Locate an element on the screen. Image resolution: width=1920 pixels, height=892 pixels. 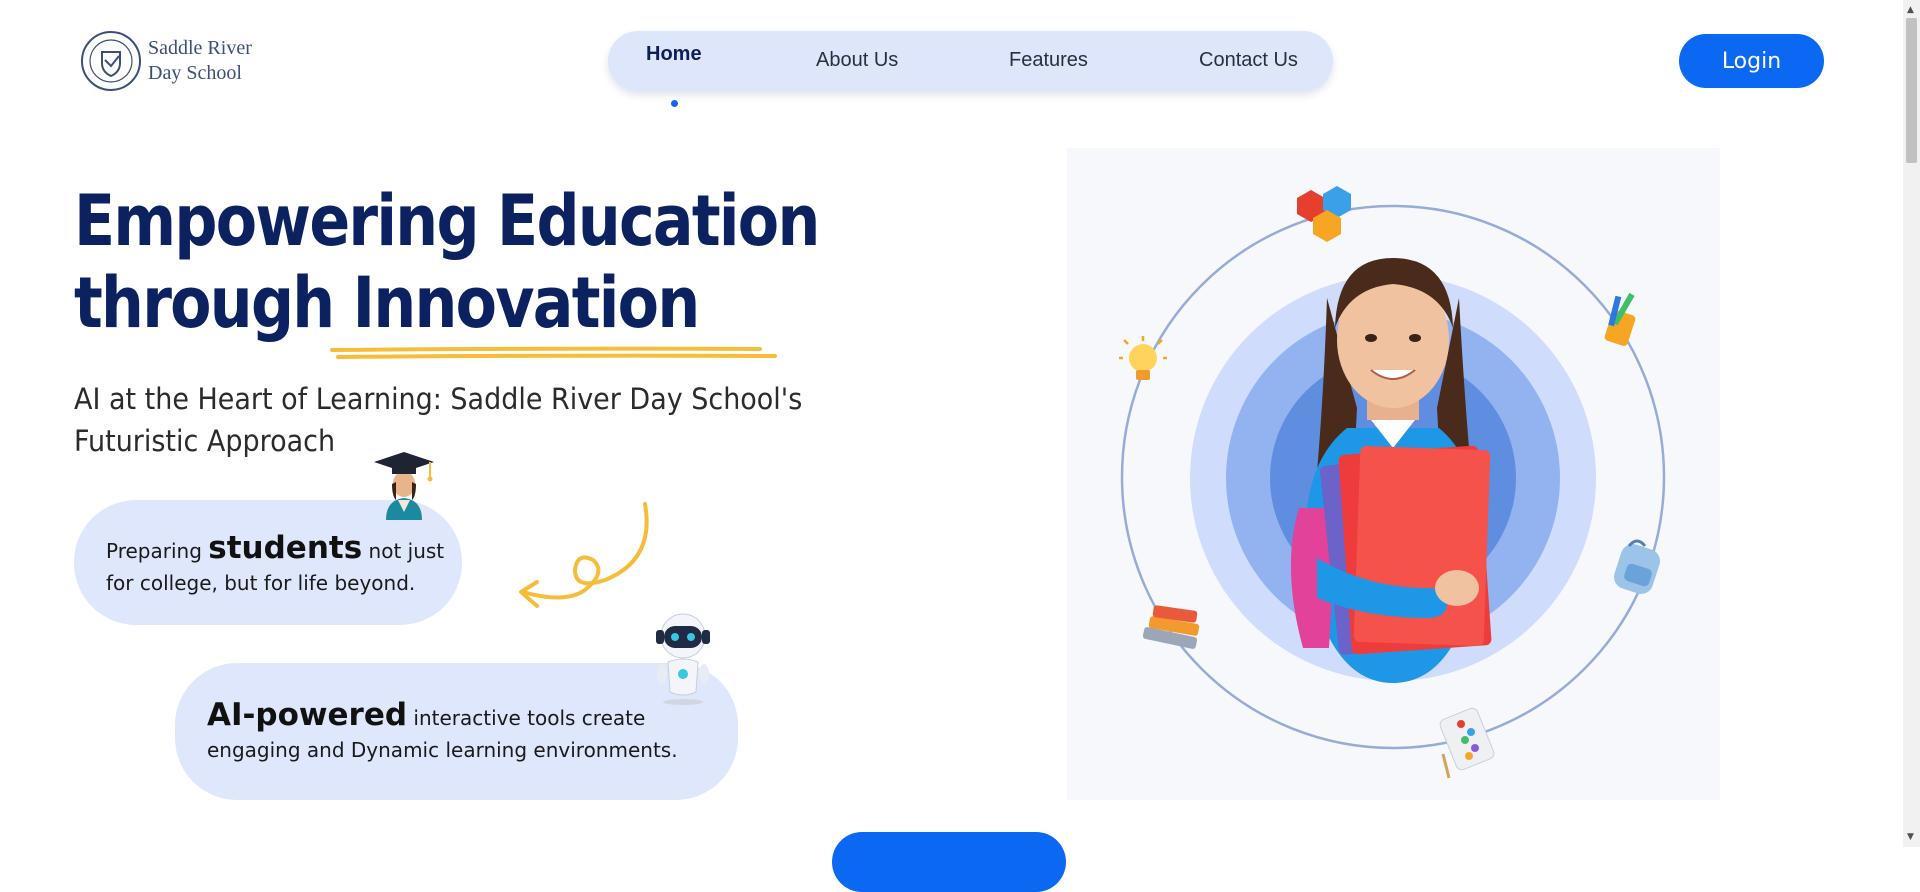
school-seal-icon is located at coordinates (111, 61).